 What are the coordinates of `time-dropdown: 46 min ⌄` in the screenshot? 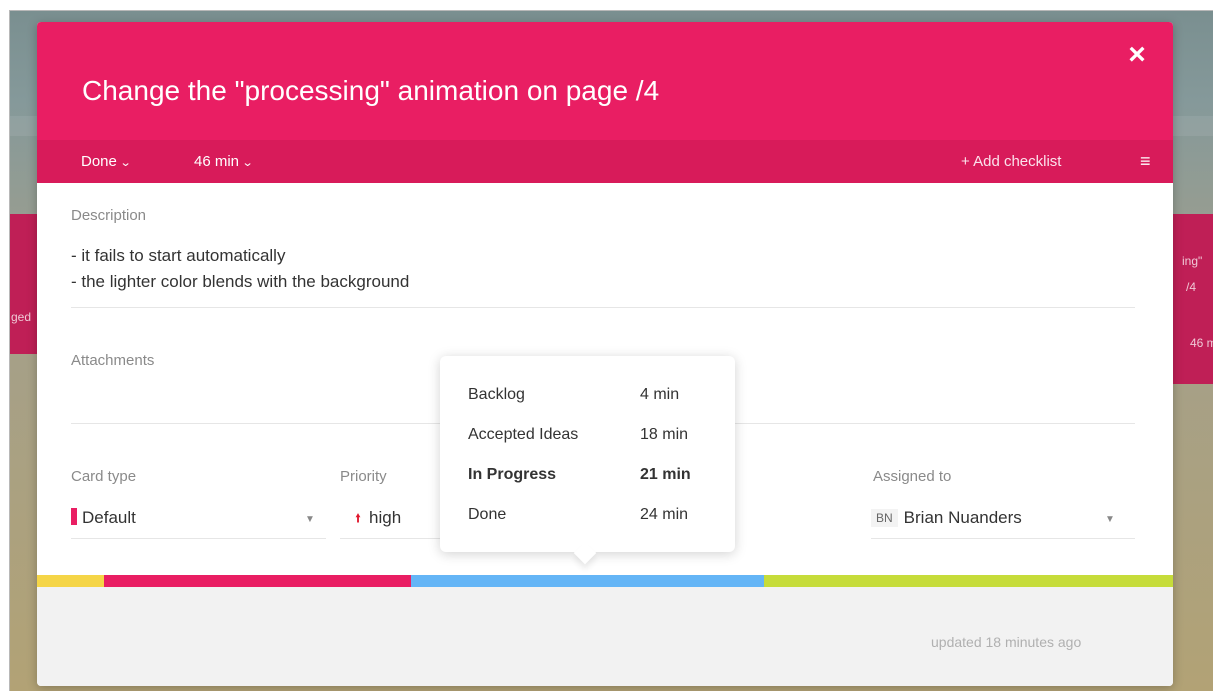 It's located at (224, 161).